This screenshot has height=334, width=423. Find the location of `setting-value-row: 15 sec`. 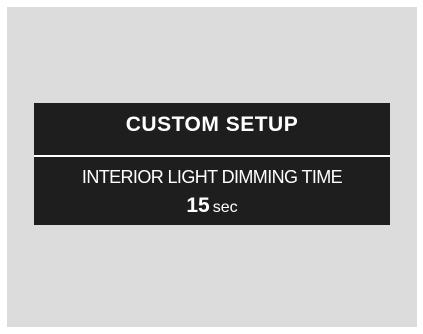

setting-value-row: 15 sec is located at coordinates (212, 206).